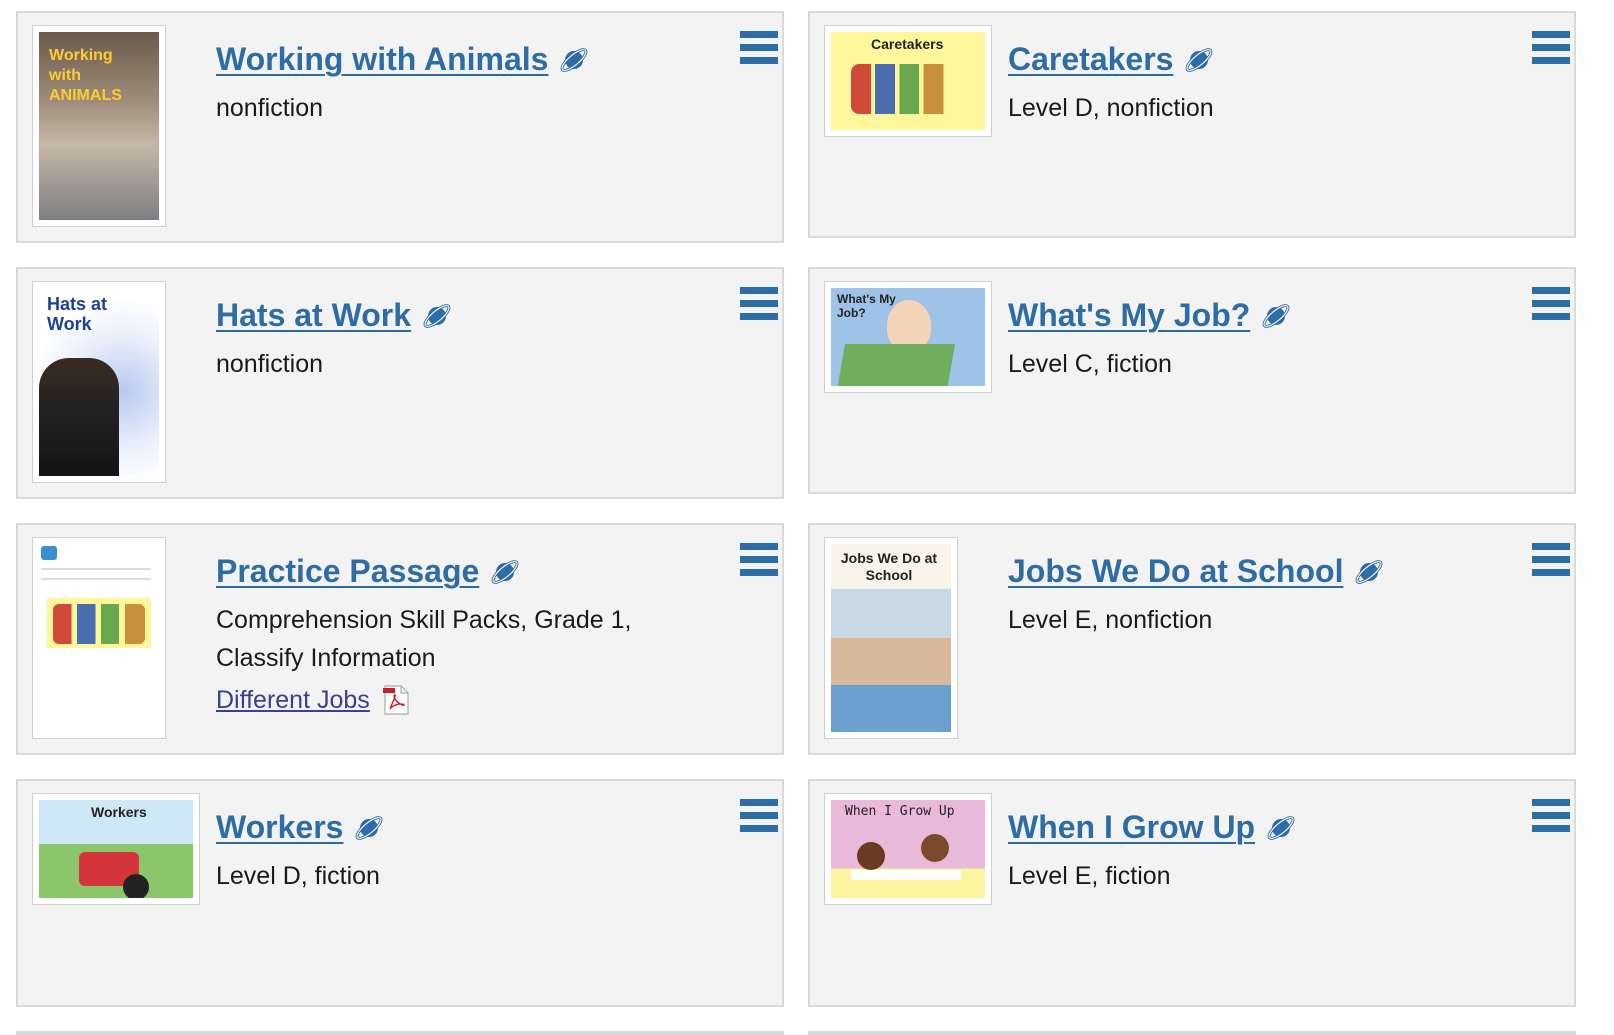 Image resolution: width=1614 pixels, height=1035 pixels. Describe the element at coordinates (400, 383) in the screenshot. I see `resource-card: Hats at Work Hats at Work nonfiction` at that location.